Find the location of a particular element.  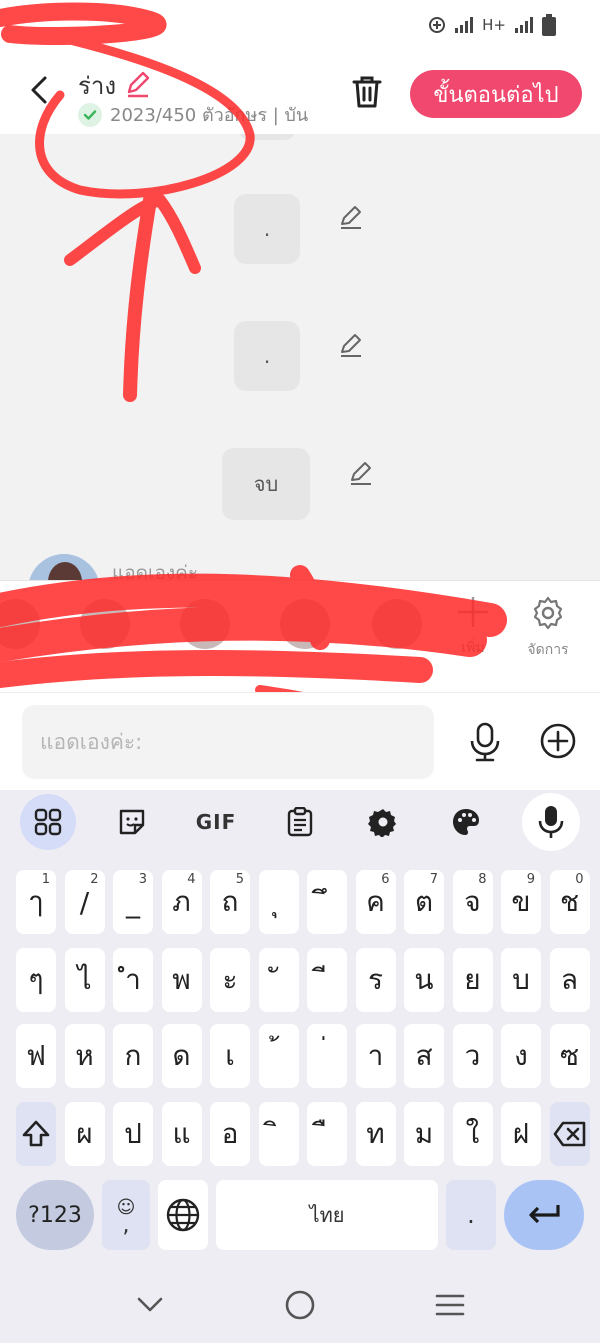

gif-label: GIF is located at coordinates (216, 822).